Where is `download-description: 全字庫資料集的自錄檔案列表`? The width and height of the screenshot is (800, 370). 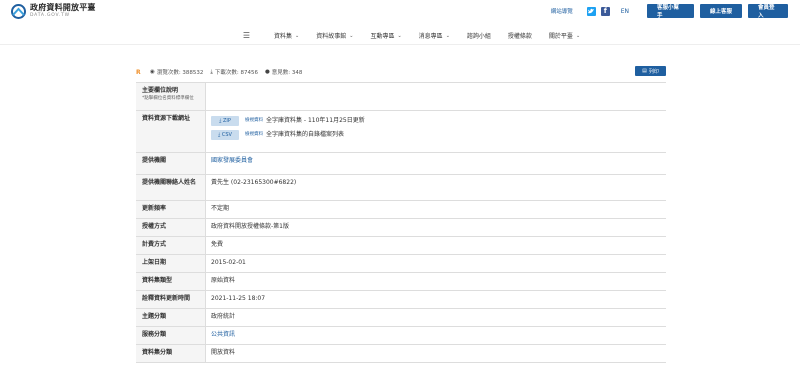
download-description: 全字庫資料集的自錄檔案列表 is located at coordinates (305, 134).